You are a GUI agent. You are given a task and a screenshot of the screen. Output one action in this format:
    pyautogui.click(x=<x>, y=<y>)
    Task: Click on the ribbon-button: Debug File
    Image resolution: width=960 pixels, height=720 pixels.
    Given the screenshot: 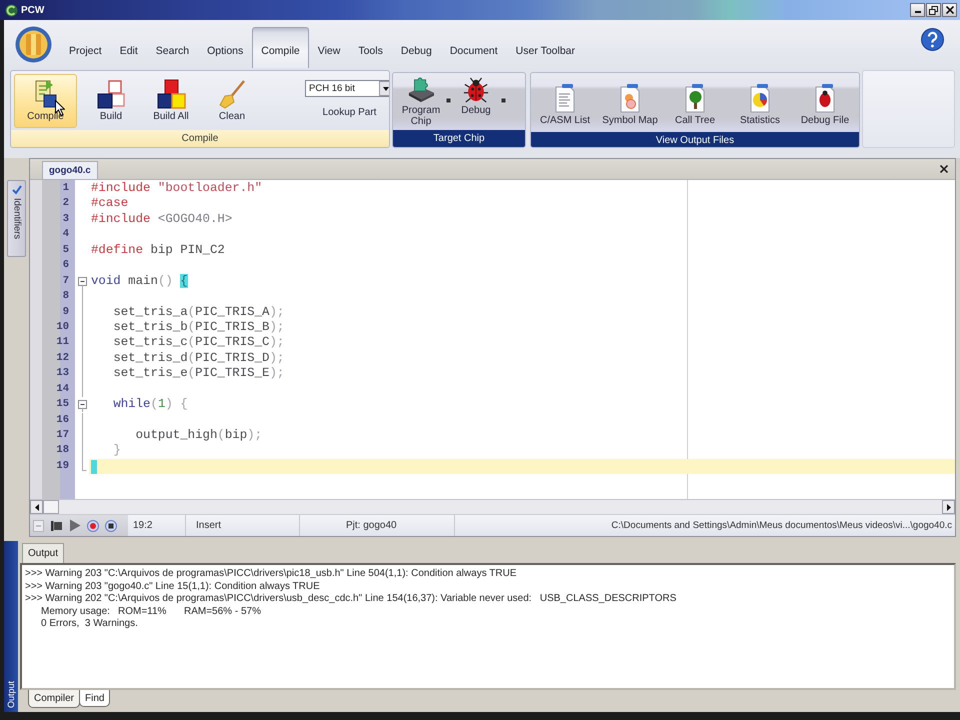 What is the action you would take?
    pyautogui.click(x=825, y=105)
    